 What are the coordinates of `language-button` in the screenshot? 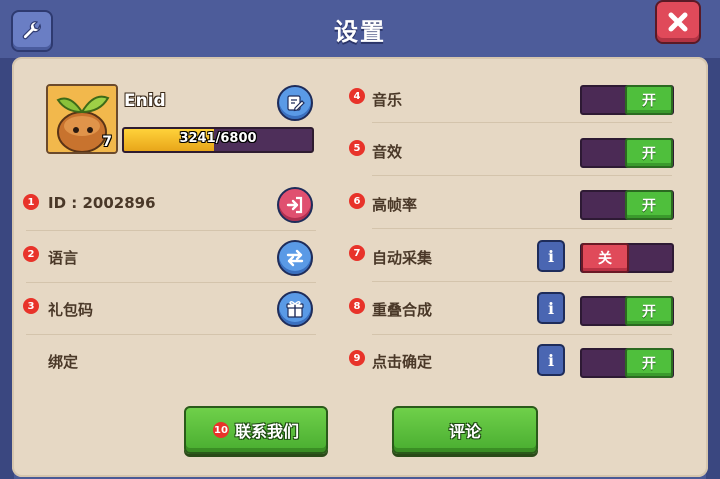 It's located at (295, 258).